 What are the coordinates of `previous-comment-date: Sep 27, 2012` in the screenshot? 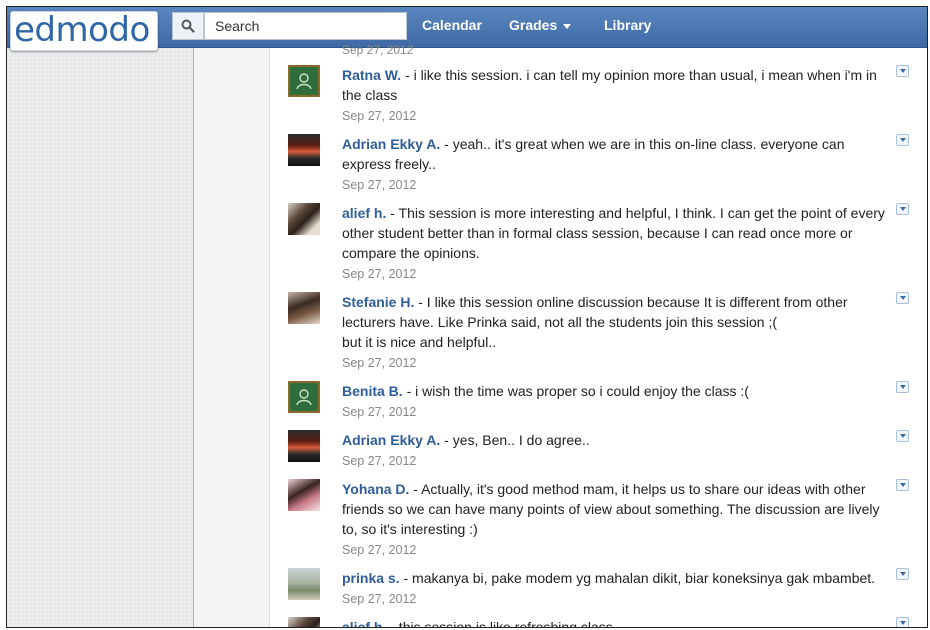 It's located at (378, 50).